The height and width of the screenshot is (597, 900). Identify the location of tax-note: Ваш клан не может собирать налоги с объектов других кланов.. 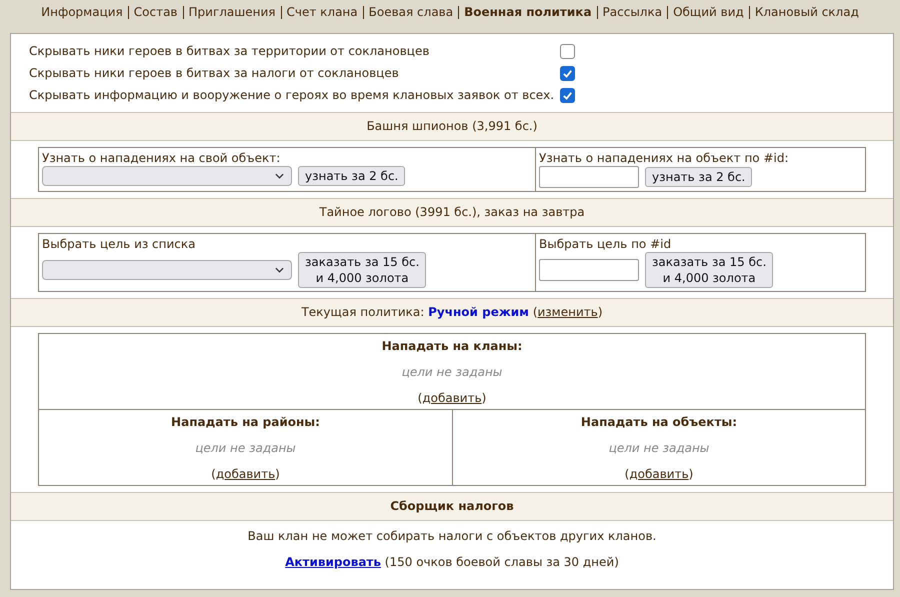
(452, 536).